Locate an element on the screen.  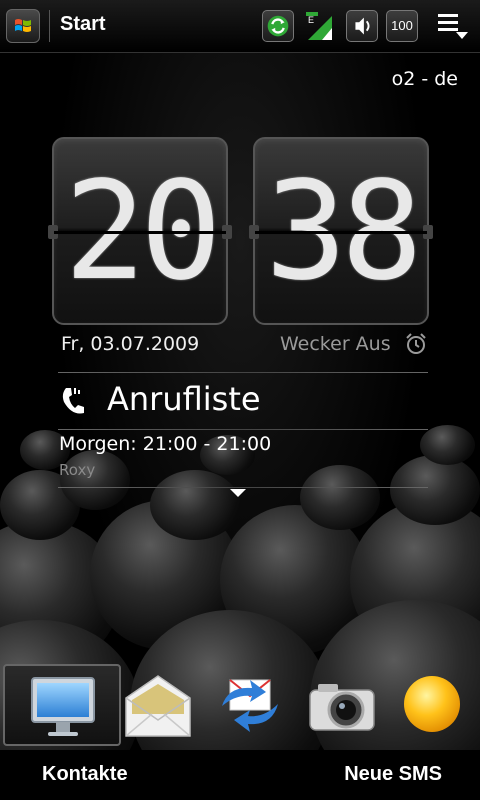
contacts-softkey: Kontakte is located at coordinates (85, 774).